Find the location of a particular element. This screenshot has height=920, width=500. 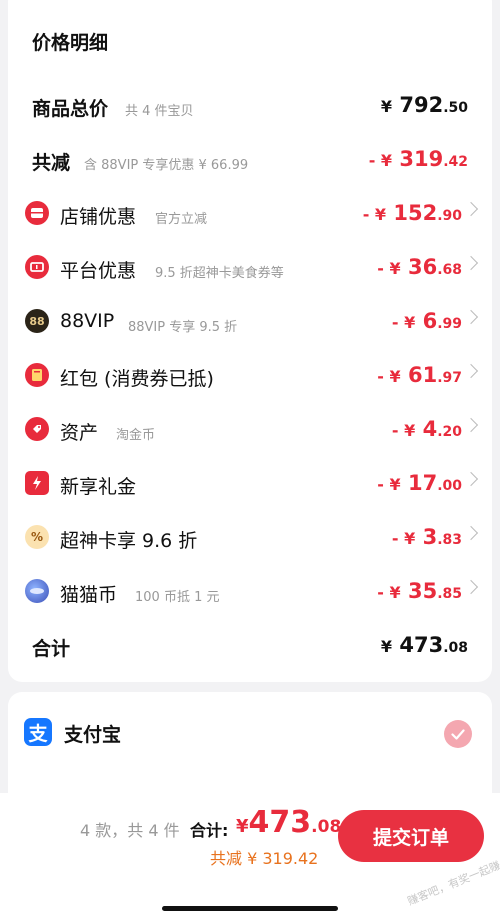

discount-row-shop: 店铺优惠 官方立减 - ¥ 152.90 is located at coordinates (250, 214).